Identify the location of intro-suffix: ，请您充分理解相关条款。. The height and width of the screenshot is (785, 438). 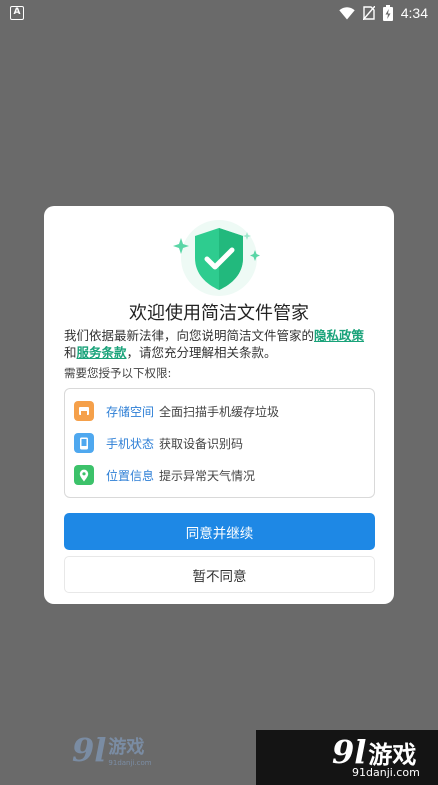
(201, 352).